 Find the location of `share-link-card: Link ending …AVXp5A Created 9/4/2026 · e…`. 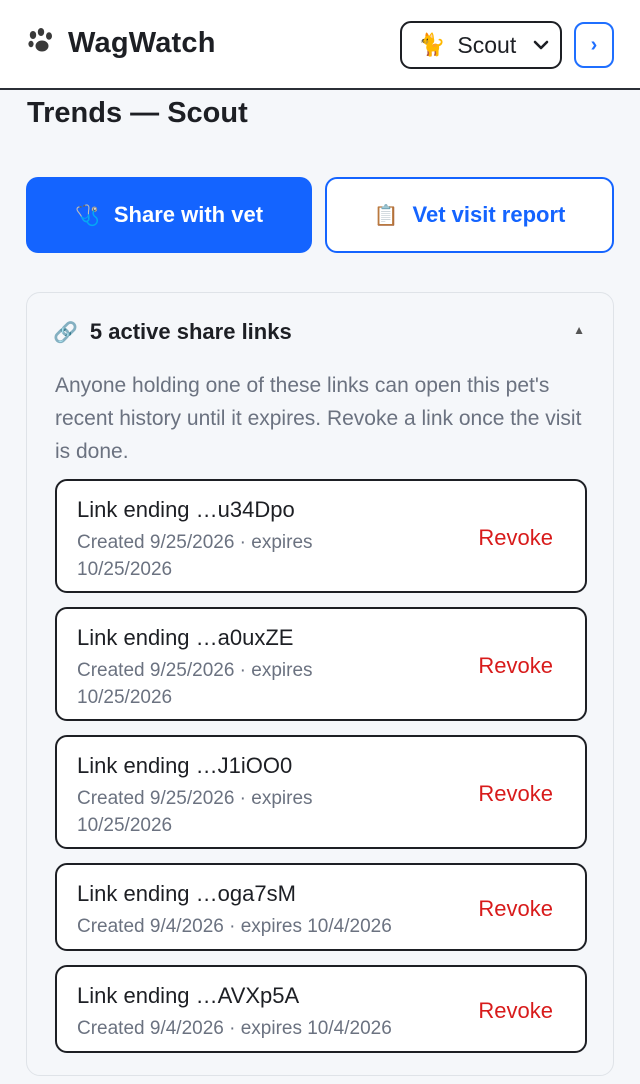

share-link-card: Link ending …AVXp5A Created 9/4/2026 · e… is located at coordinates (321, 1009).